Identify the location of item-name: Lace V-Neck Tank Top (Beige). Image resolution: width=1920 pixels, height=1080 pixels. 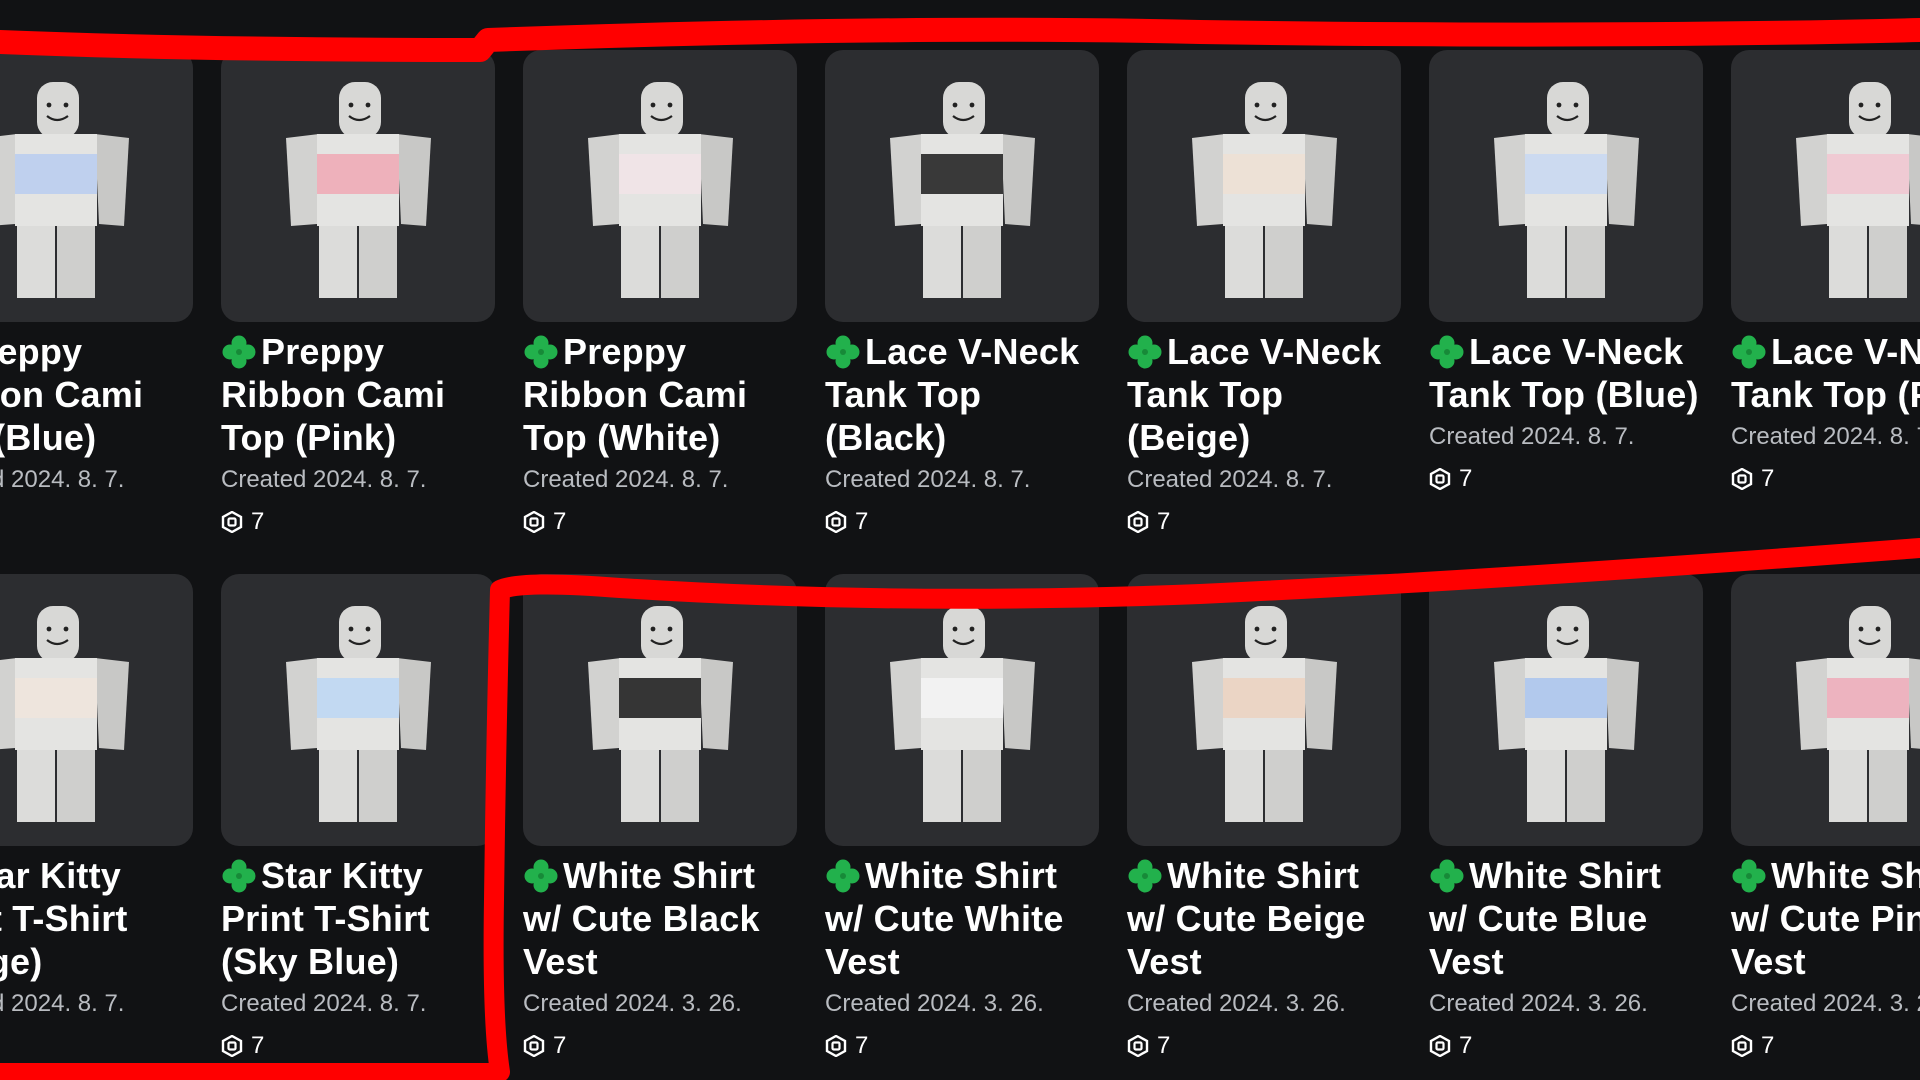
(1264, 394).